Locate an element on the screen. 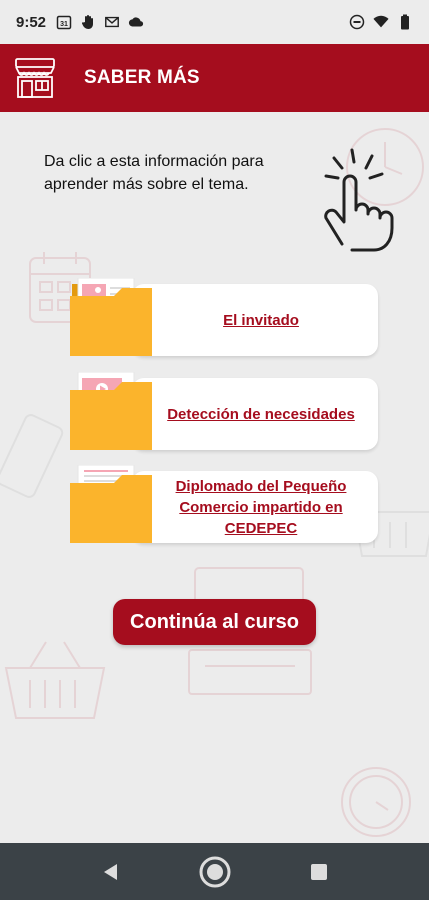 The width and height of the screenshot is (429, 900). recents-button is located at coordinates (319, 872).